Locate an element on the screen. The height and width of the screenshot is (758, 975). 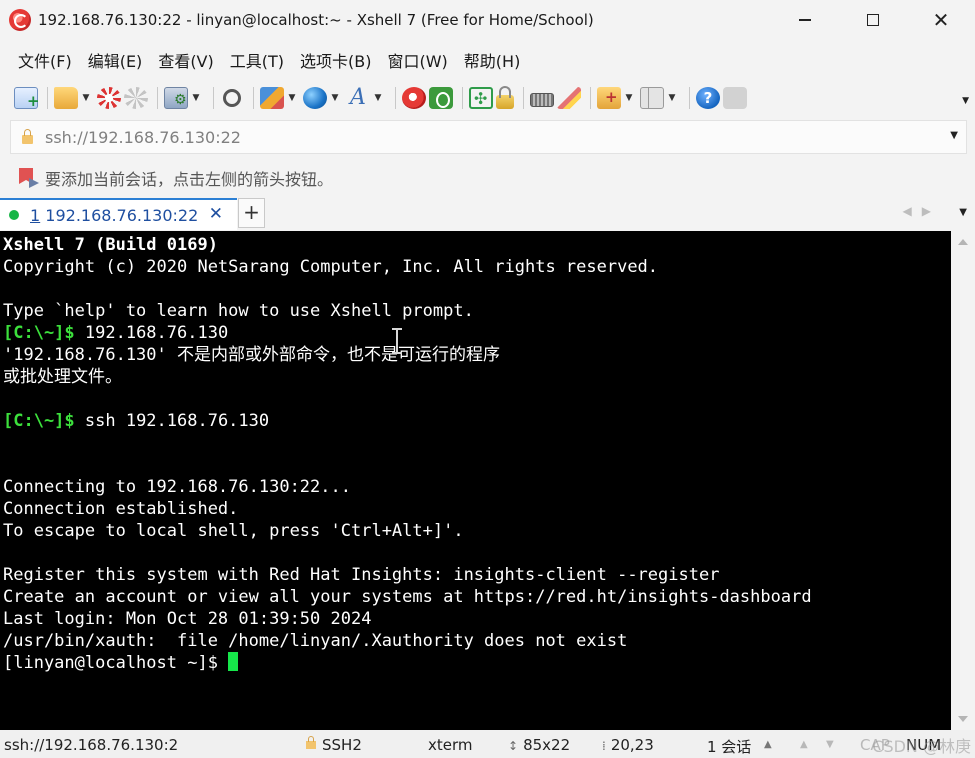
maximize-icon is located at coordinates (873, 20).